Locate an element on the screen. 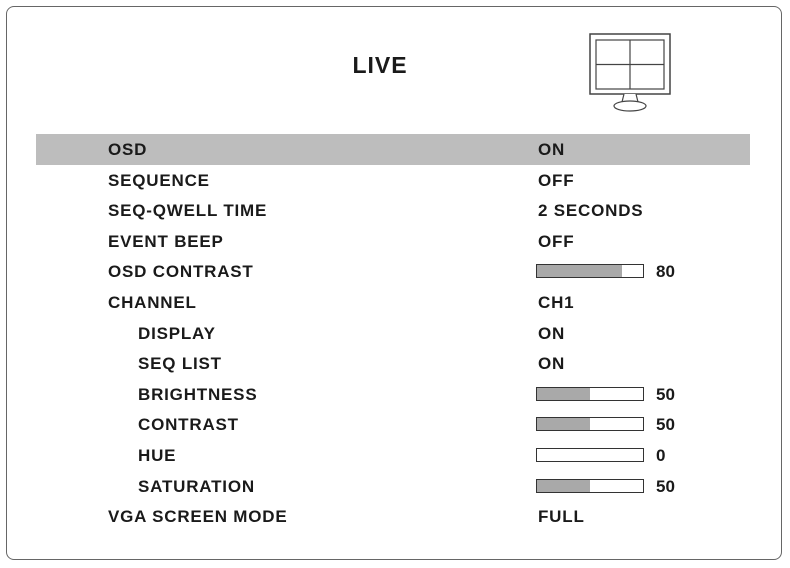 This screenshot has width=790, height=568. menu-value: FULL is located at coordinates (561, 516).